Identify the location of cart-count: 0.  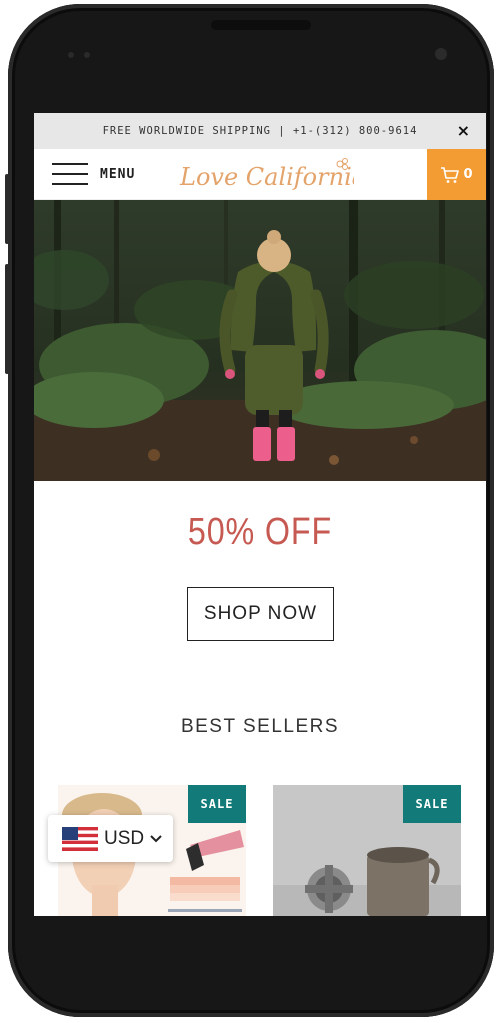
(468, 174).